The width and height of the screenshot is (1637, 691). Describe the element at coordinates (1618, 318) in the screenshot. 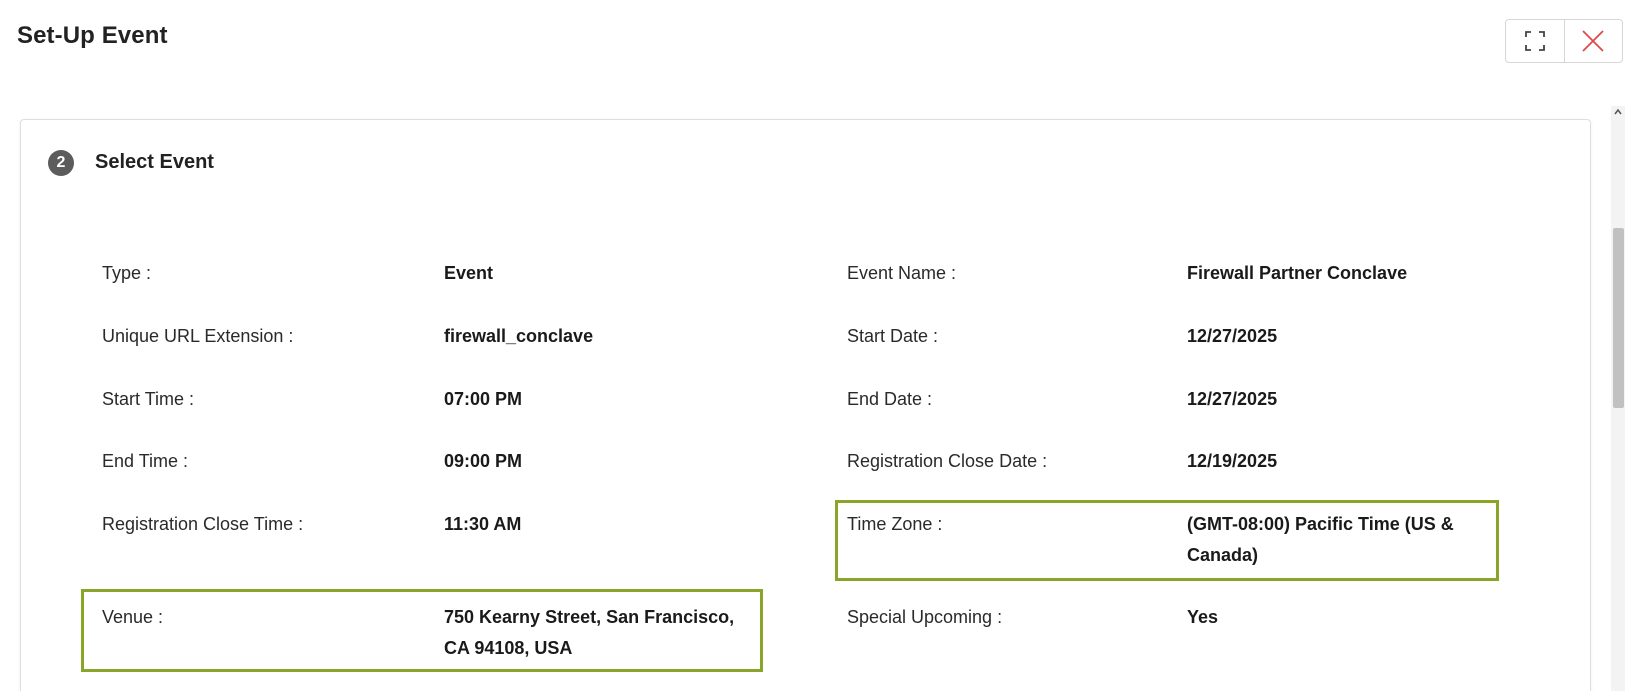

I see `scrollbar-thumb` at that location.